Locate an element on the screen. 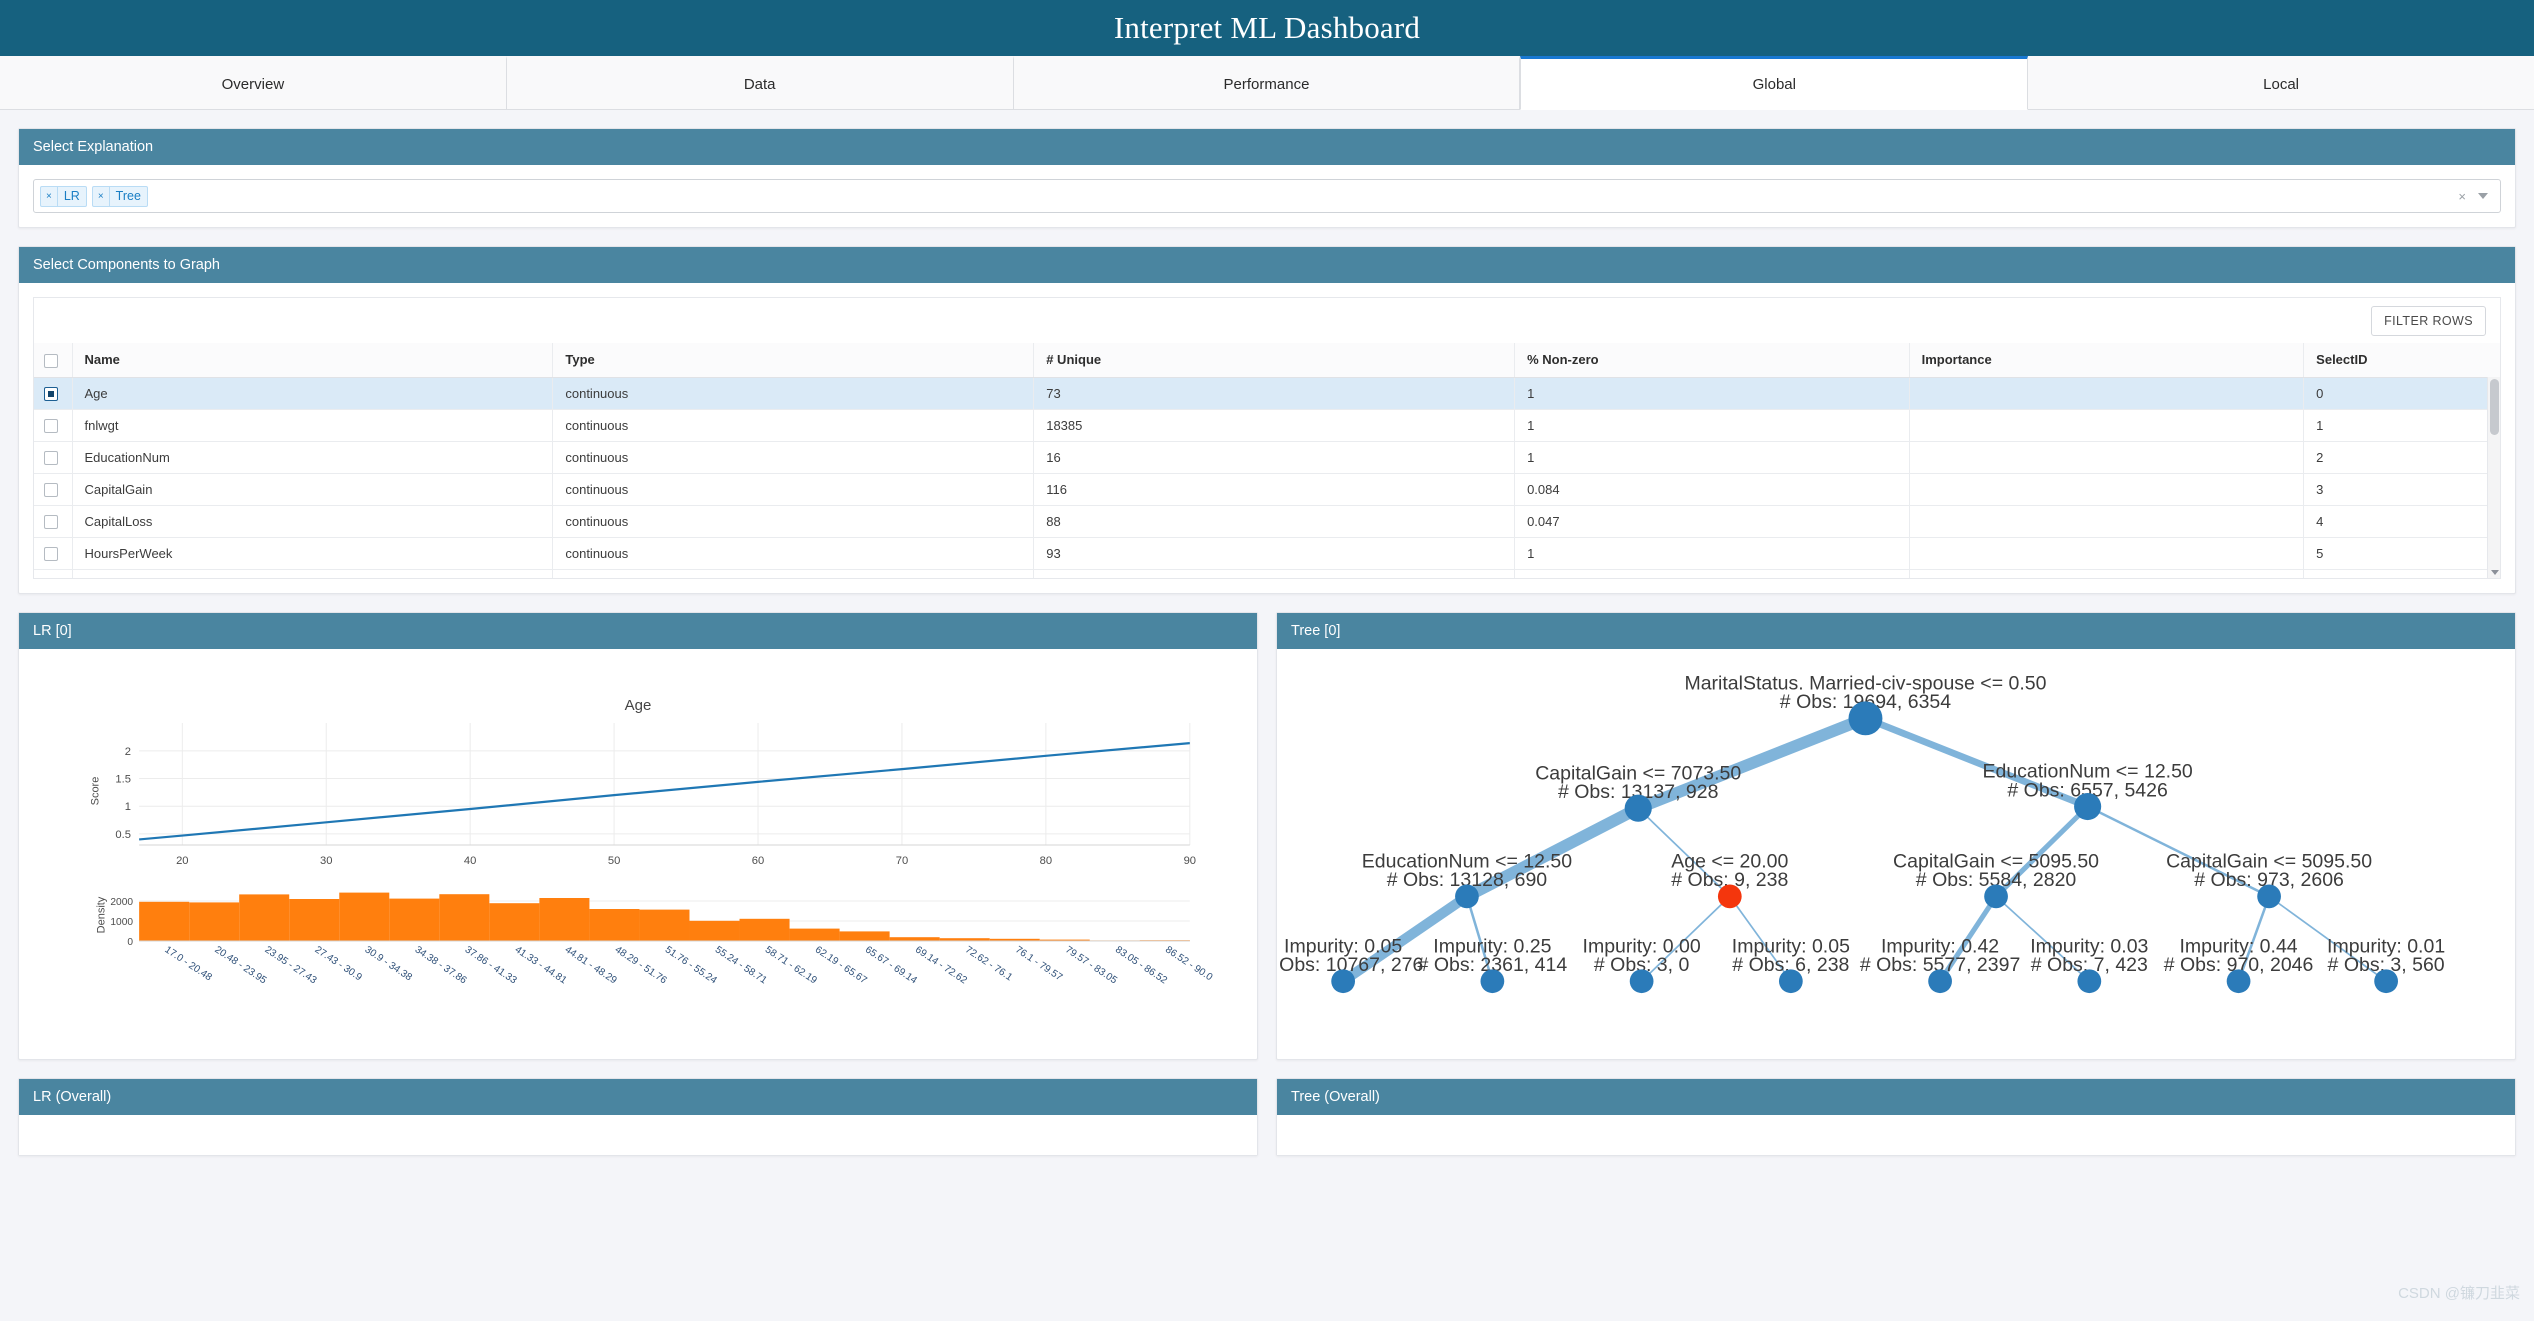 This screenshot has height=1321, width=2534. table-row: WorkClass. ?categorical20.056 6 is located at coordinates (1267, 573).